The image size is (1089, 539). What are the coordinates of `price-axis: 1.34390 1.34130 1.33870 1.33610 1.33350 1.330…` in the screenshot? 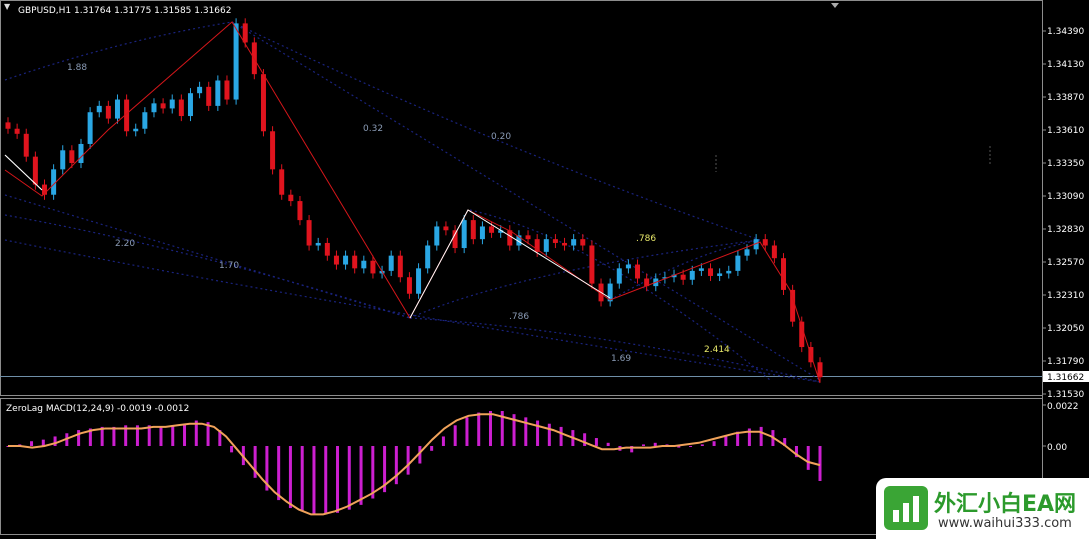 It's located at (1063, 213).